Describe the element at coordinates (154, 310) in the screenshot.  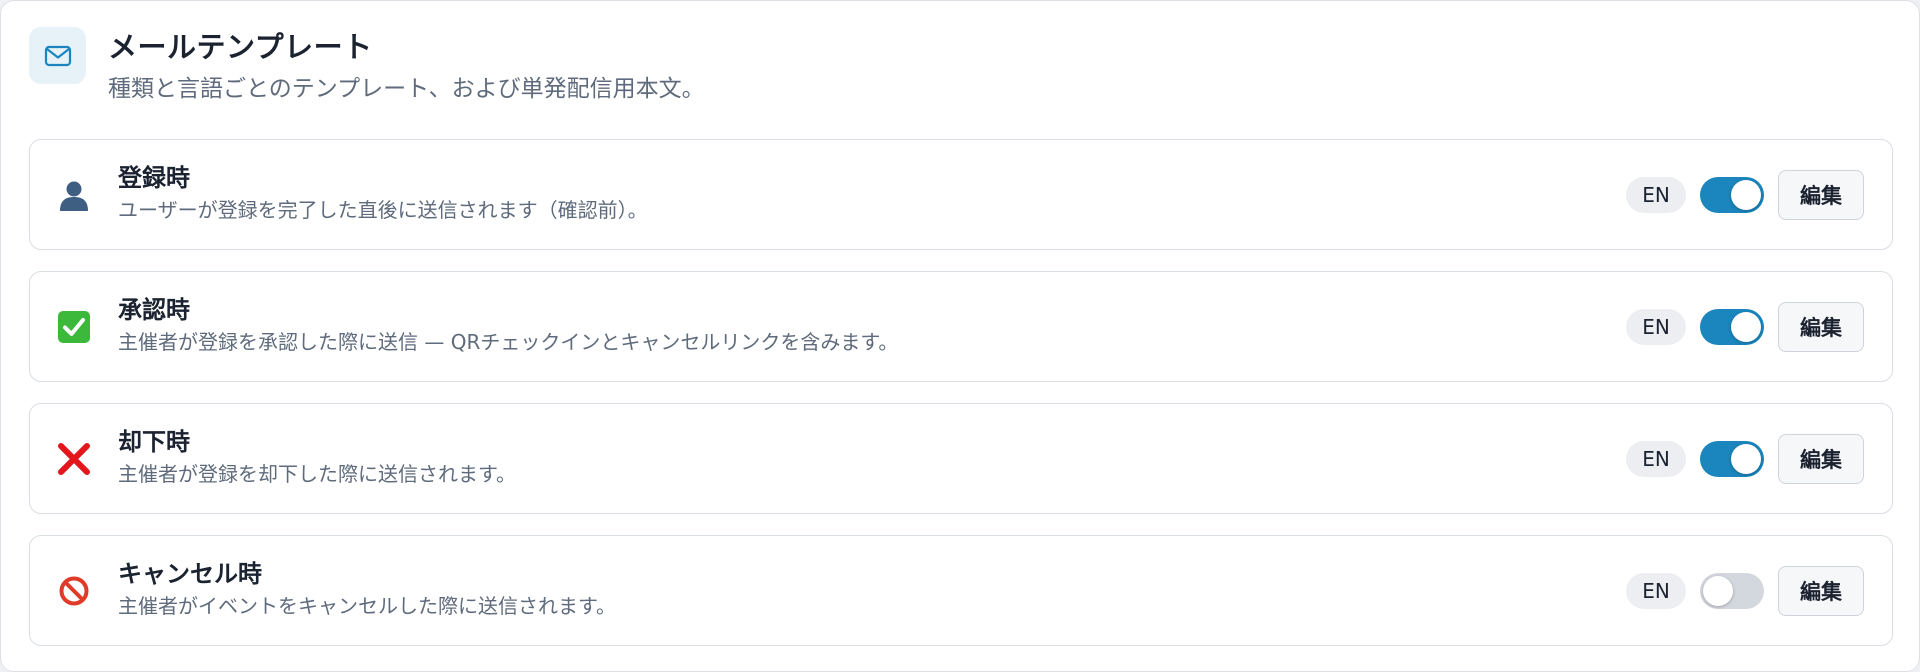
I see `template-title: 承認時` at that location.